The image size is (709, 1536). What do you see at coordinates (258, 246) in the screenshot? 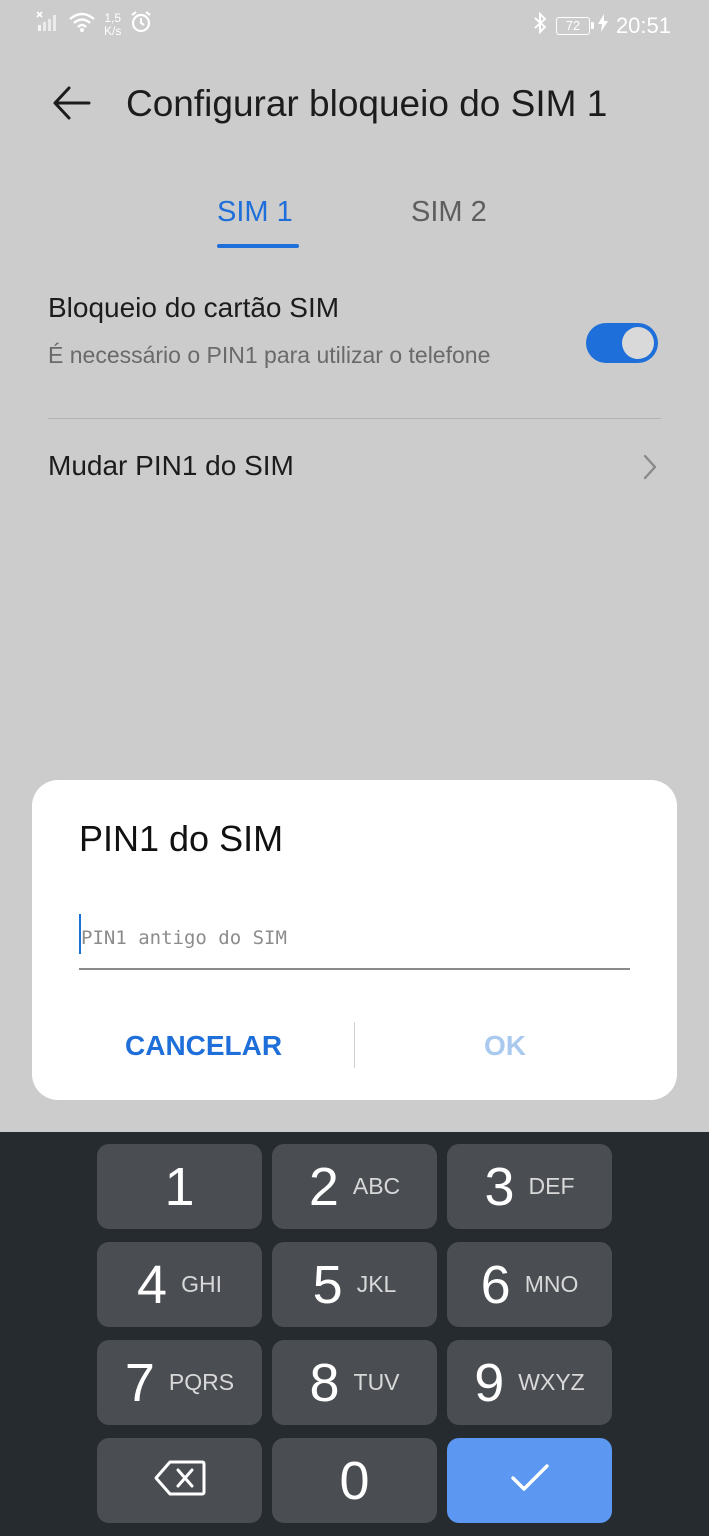
I see `tab-active-indicator` at bounding box center [258, 246].